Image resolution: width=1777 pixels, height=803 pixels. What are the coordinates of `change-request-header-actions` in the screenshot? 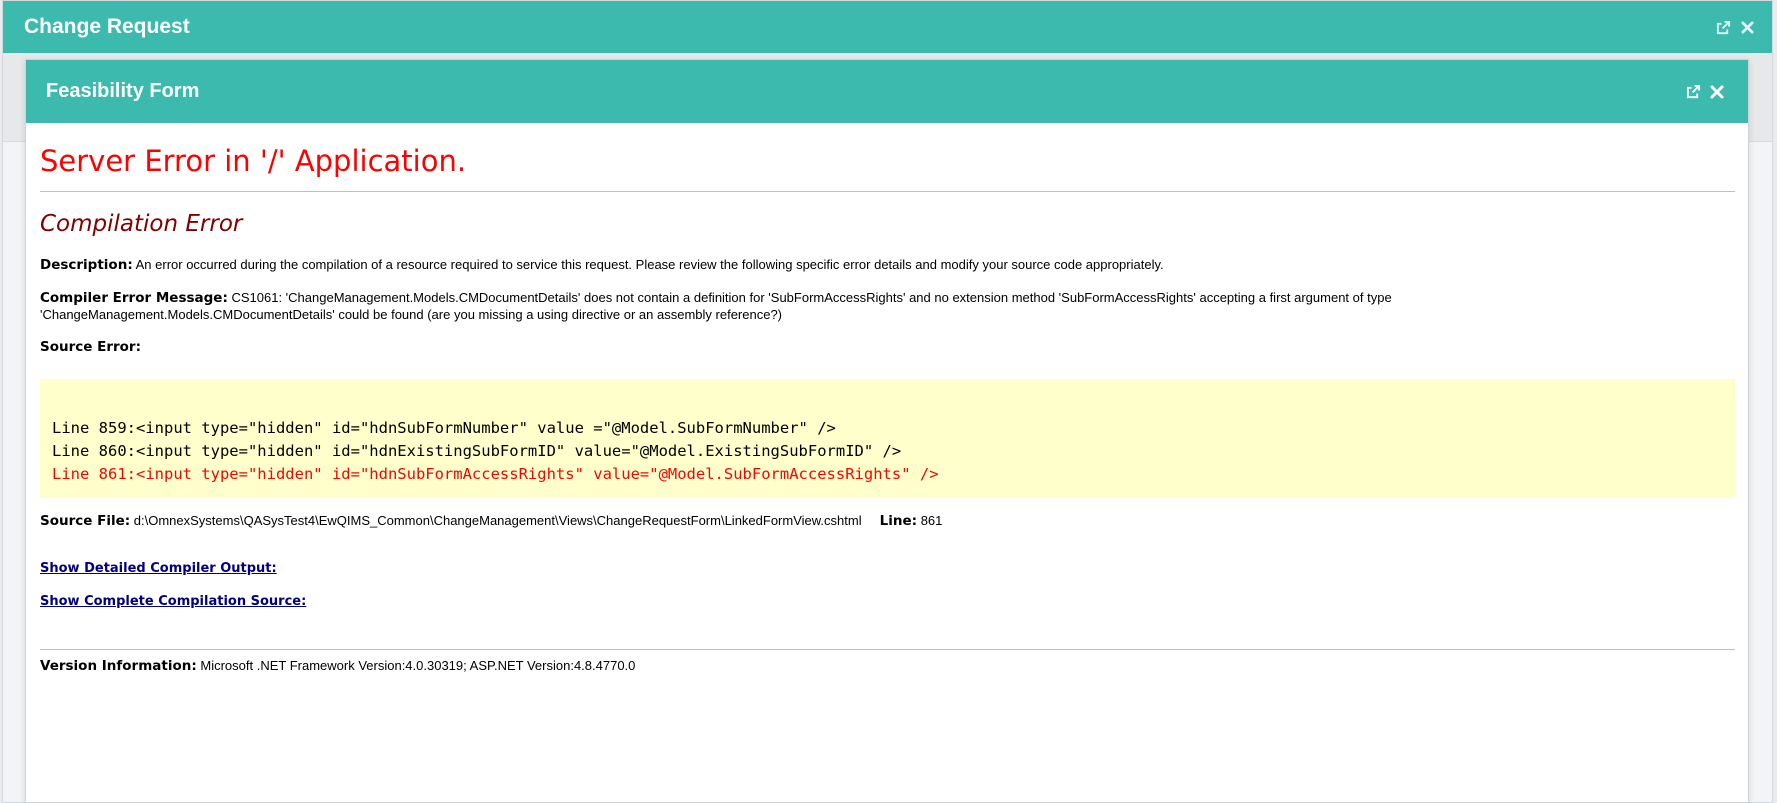 It's located at (1735, 27).